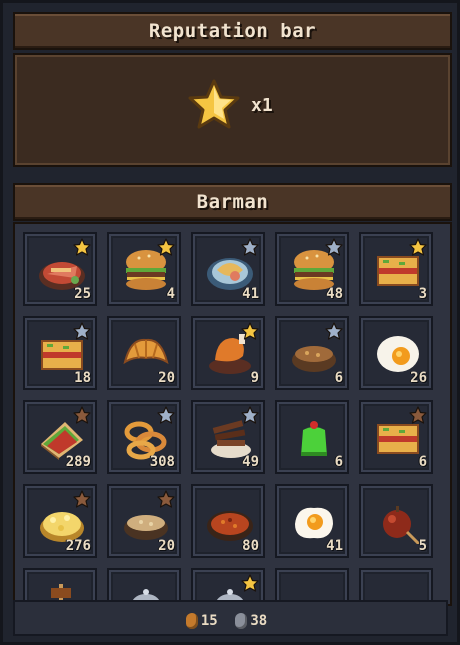  I want to click on item-slot: 26, so click(396, 353).